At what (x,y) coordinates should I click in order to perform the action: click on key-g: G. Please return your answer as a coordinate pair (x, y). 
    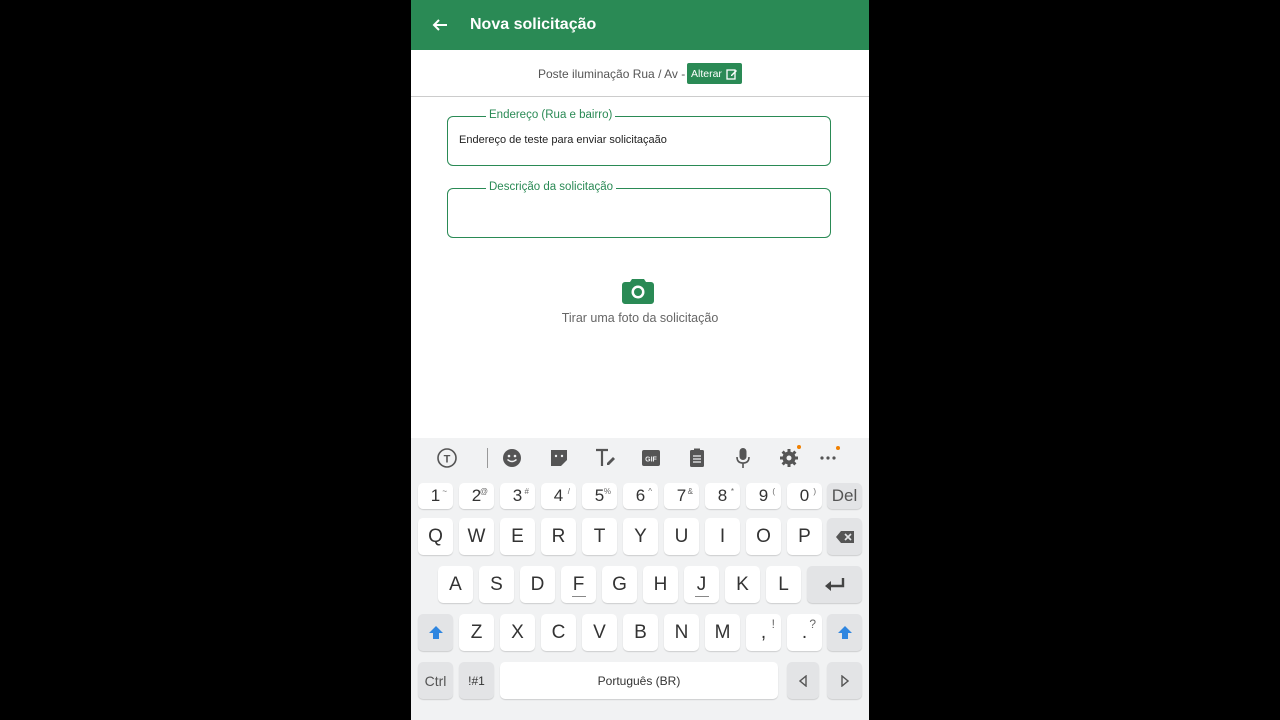
    Looking at the image, I should click on (619, 584).